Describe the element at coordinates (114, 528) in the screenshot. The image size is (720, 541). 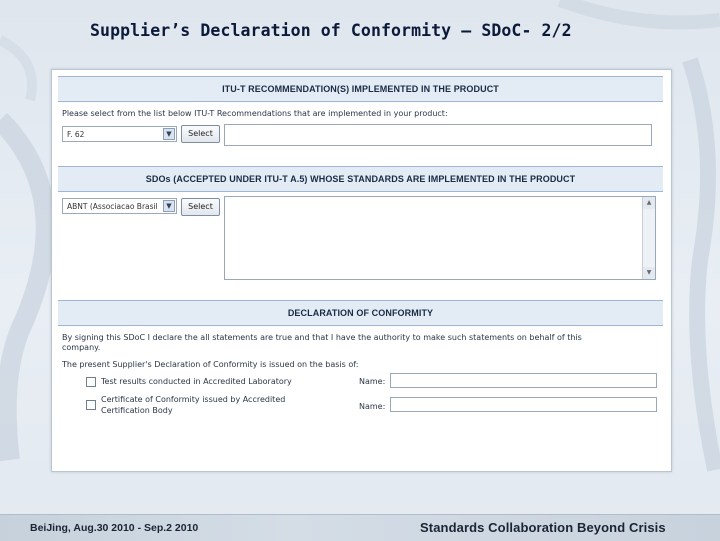
I see `footer-event-dates: BeiJing, Aug.30 2010 - Sep.2 2010` at that location.